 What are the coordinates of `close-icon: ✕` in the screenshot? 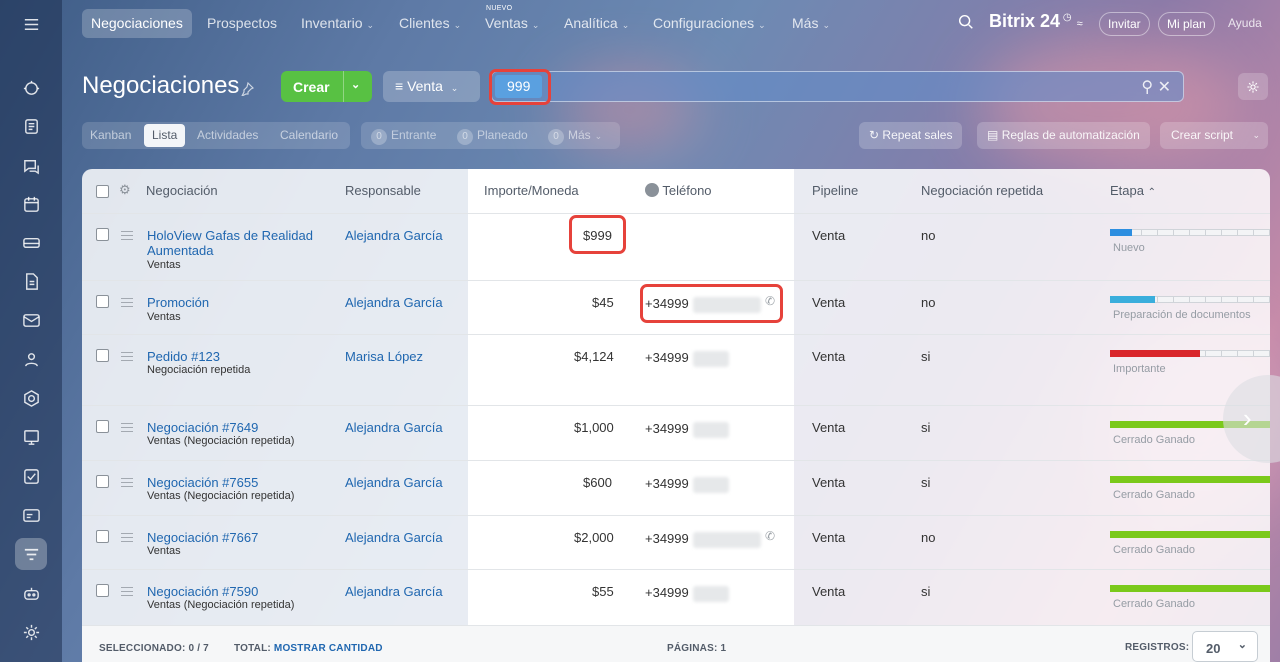 It's located at (1164, 87).